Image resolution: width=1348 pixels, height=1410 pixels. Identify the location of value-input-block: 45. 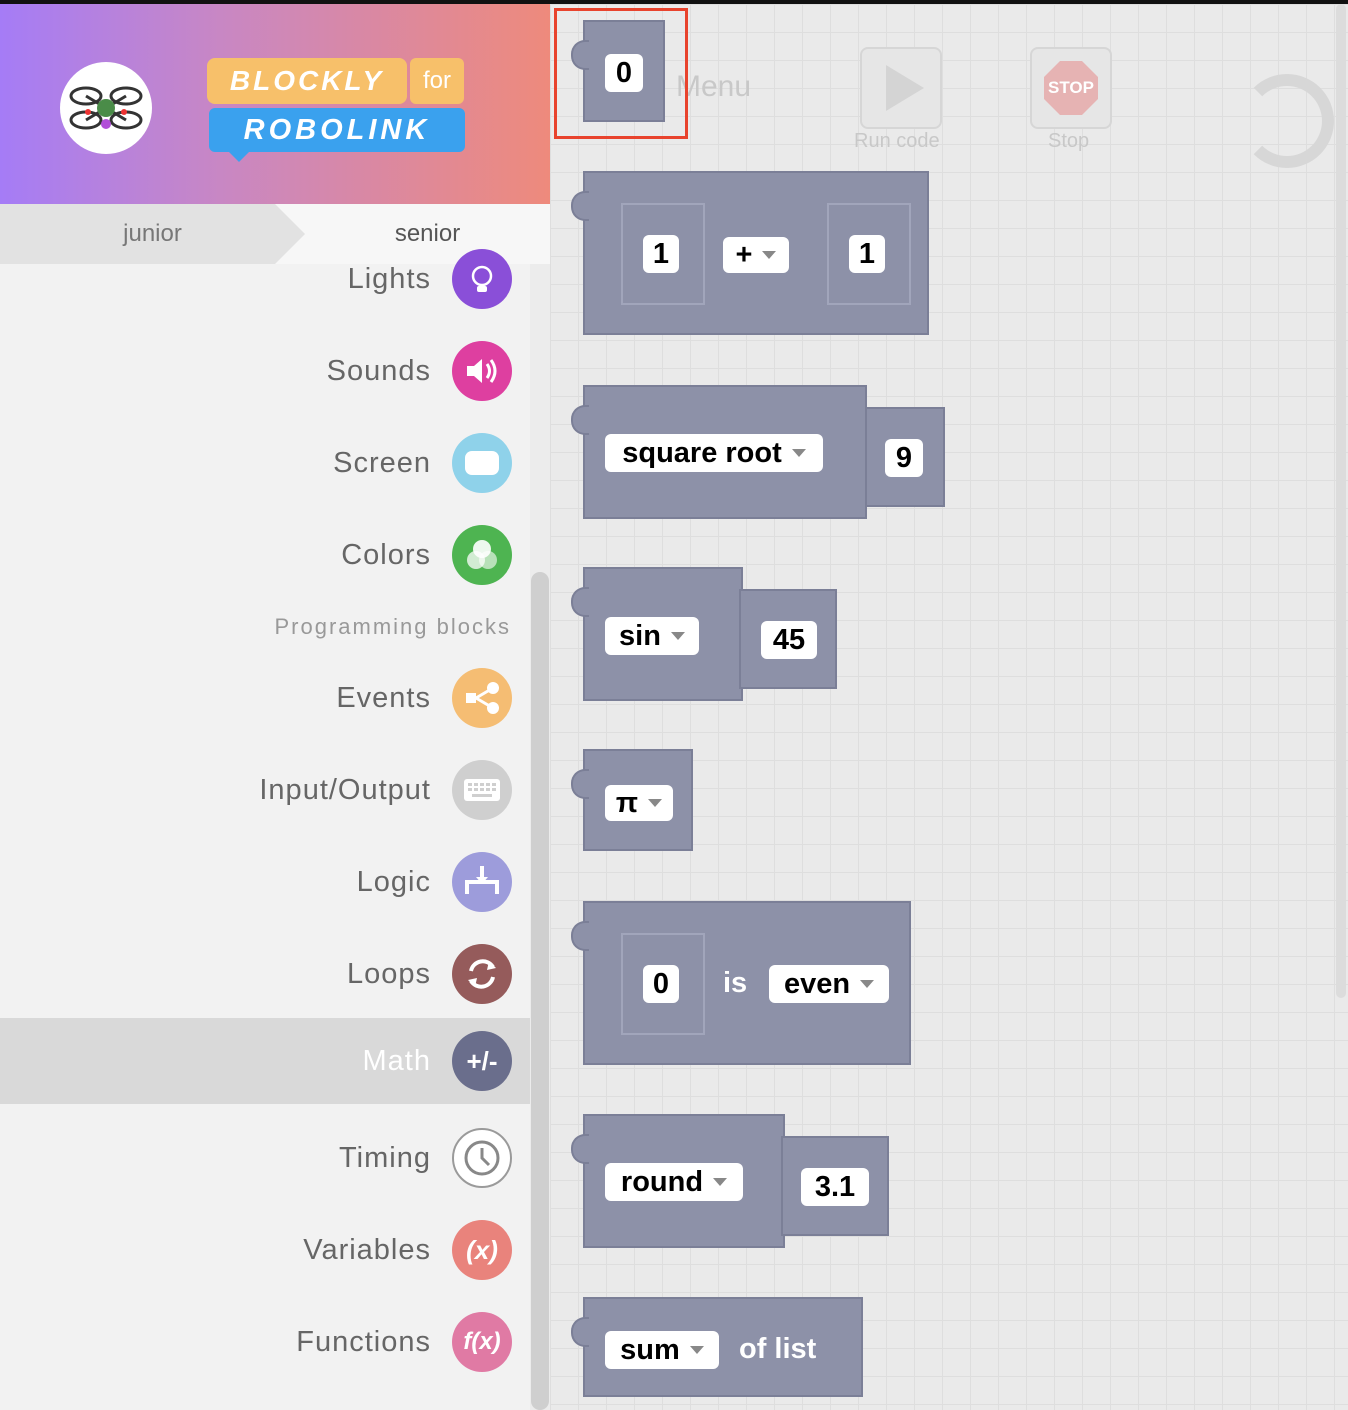
(788, 639).